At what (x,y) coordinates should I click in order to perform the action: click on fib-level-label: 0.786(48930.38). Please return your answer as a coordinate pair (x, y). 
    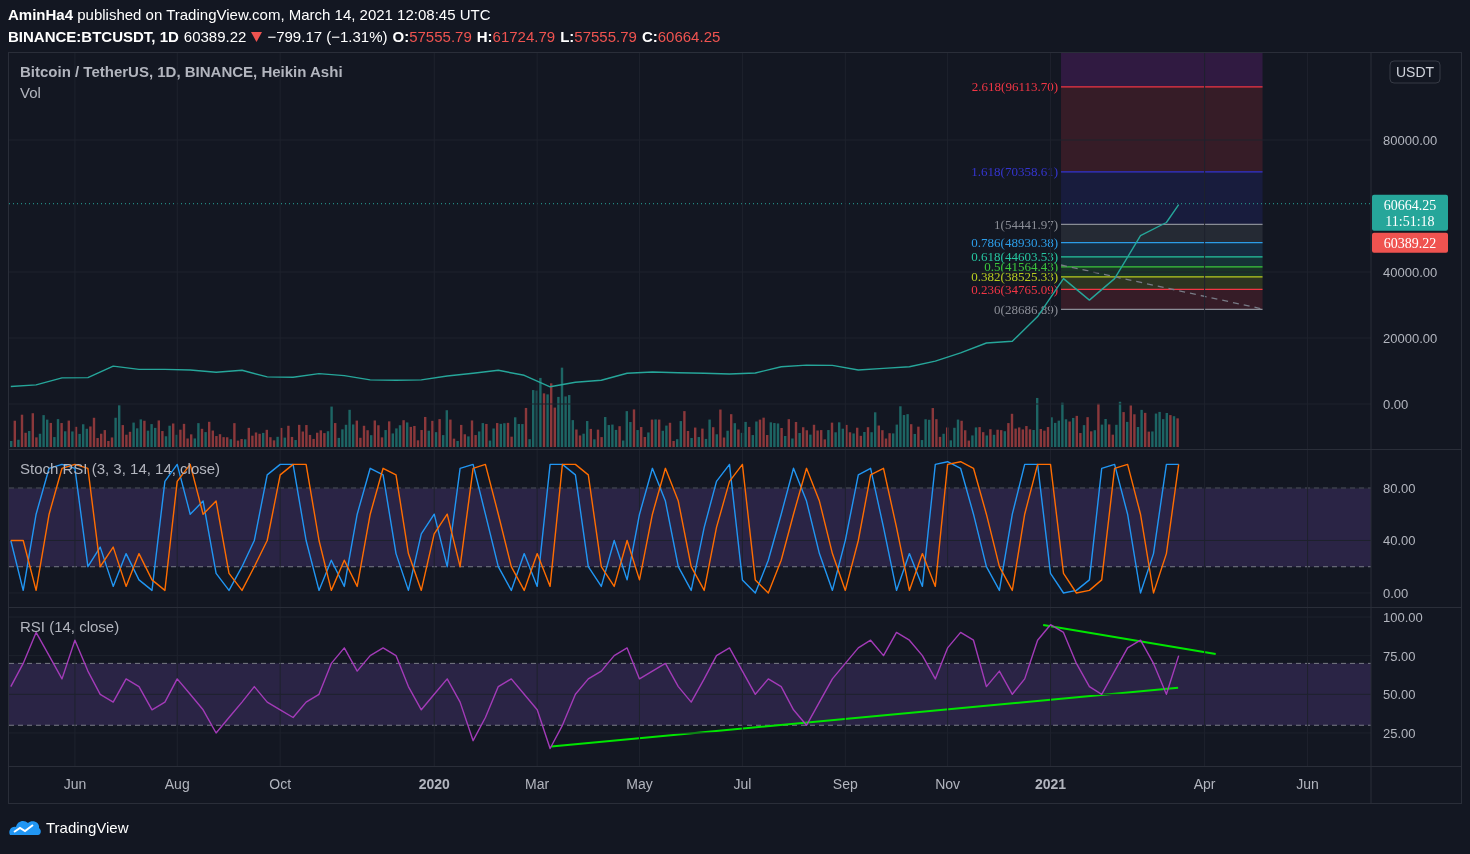
    Looking at the image, I should click on (1014, 243).